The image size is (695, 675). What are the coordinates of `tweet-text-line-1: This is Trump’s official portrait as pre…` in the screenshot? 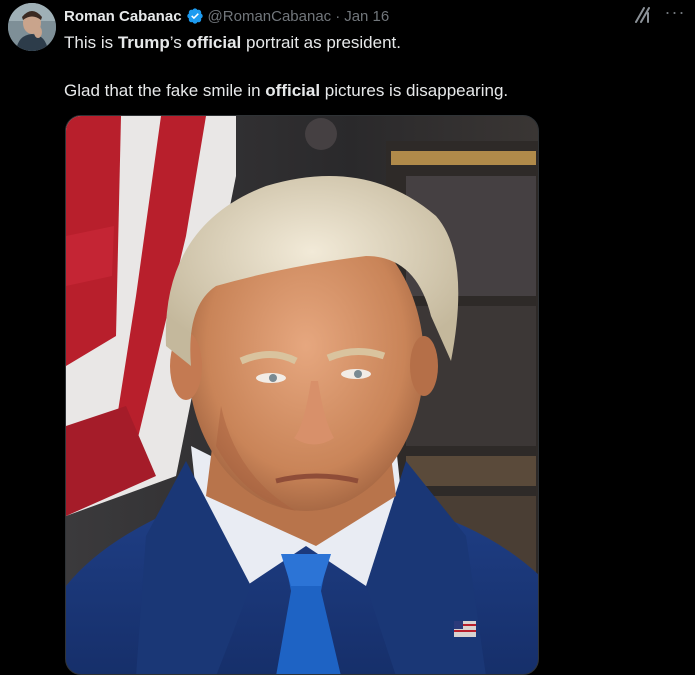 It's located at (364, 43).